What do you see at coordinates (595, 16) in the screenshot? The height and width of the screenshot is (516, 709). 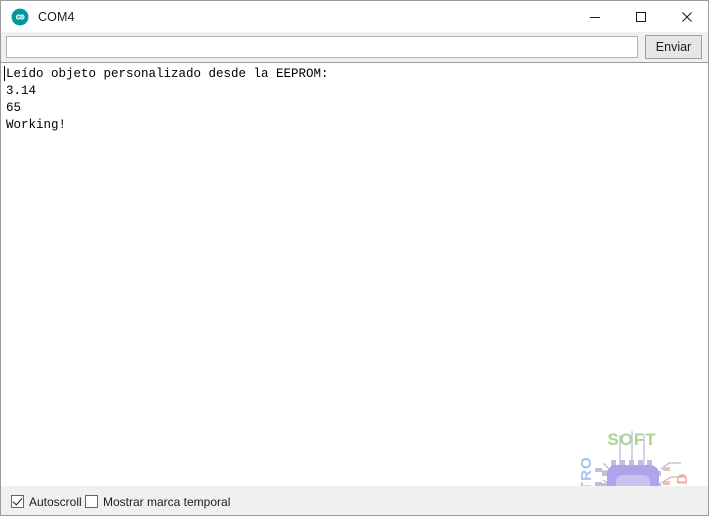 I see `minimize-icon` at bounding box center [595, 16].